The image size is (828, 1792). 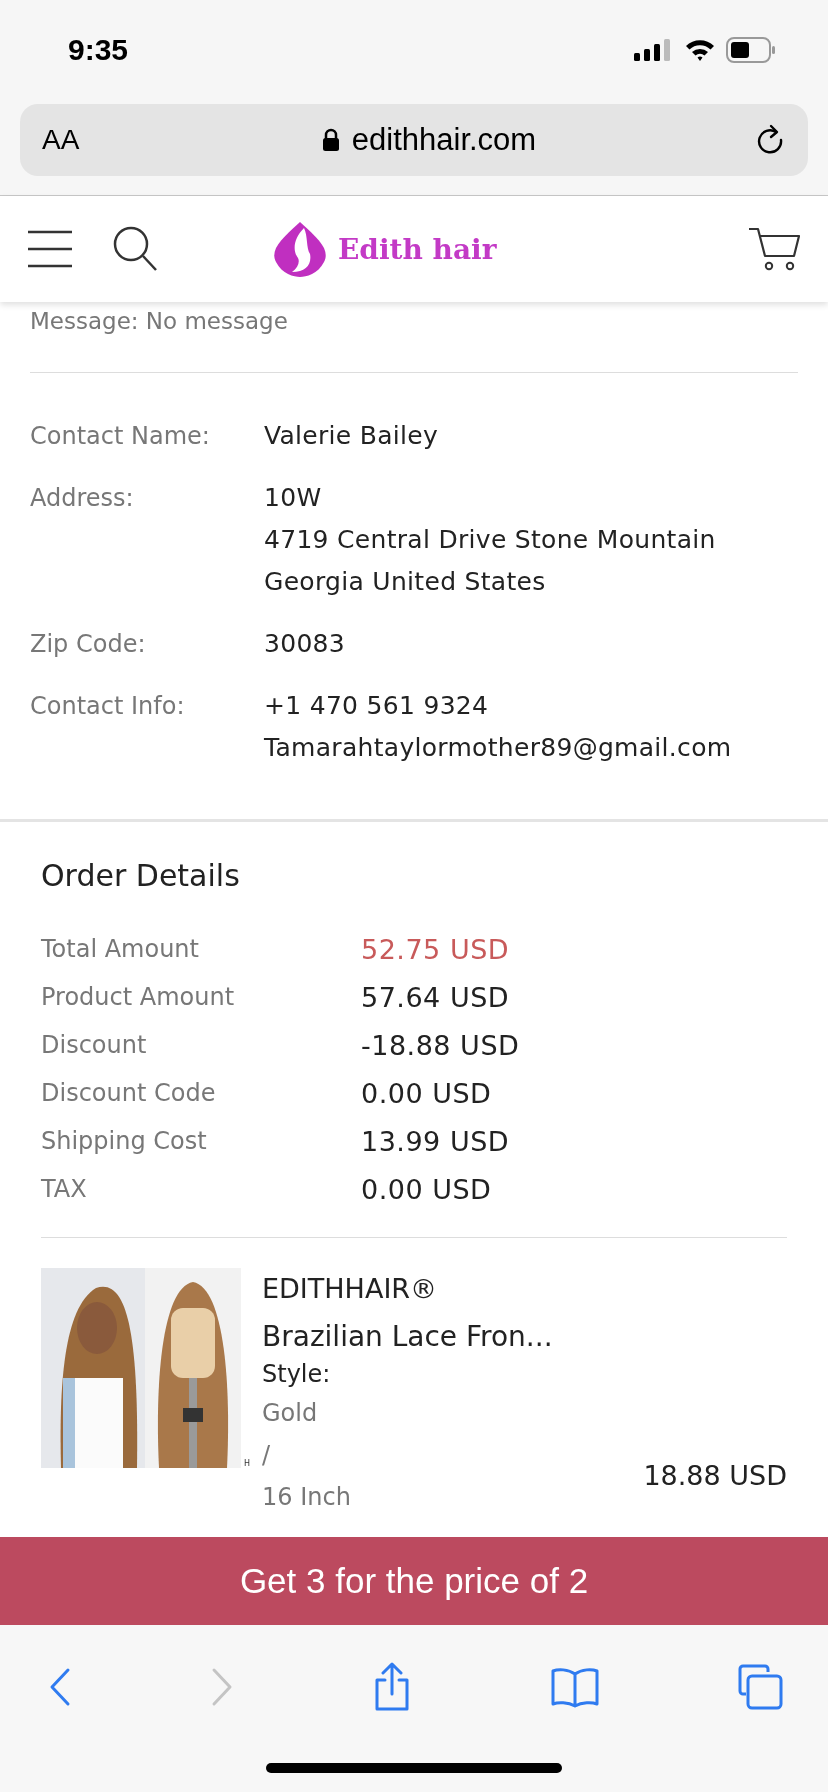 What do you see at coordinates (377, 706) in the screenshot?
I see `field-value: +1 470 561 9324` at bounding box center [377, 706].